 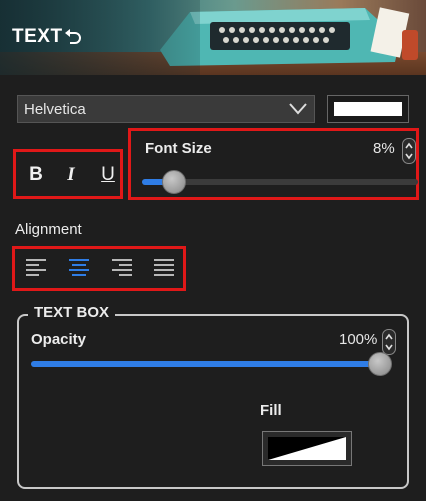 I want to click on fill-label: Fill, so click(x=271, y=410).